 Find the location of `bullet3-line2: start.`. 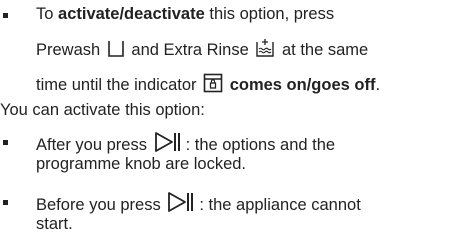

bullet3-line2: start. is located at coordinates (54, 224).